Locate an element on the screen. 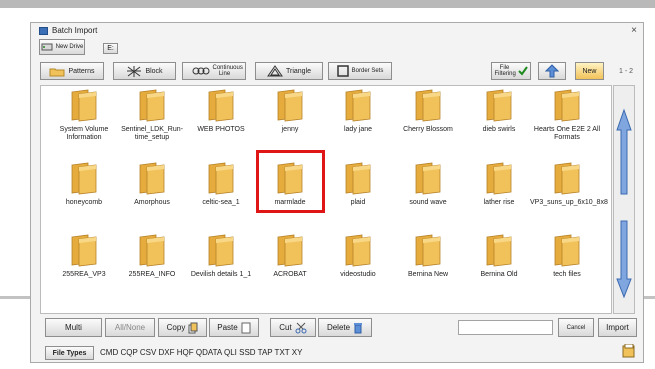 Image resolution: width=655 pixels, height=369 pixels. folder-item: honeycomb is located at coordinates (84, 184).